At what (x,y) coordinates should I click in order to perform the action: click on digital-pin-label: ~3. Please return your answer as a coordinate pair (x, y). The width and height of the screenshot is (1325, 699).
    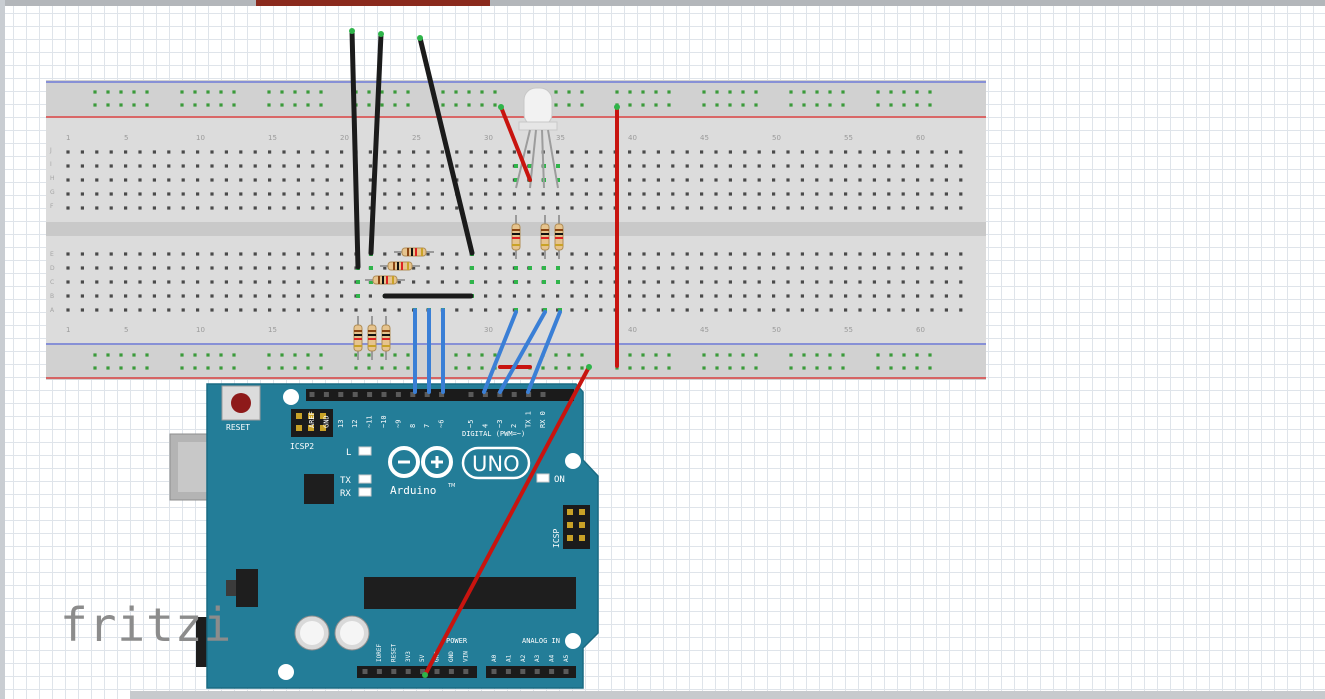
    Looking at the image, I should click on (500, 424).